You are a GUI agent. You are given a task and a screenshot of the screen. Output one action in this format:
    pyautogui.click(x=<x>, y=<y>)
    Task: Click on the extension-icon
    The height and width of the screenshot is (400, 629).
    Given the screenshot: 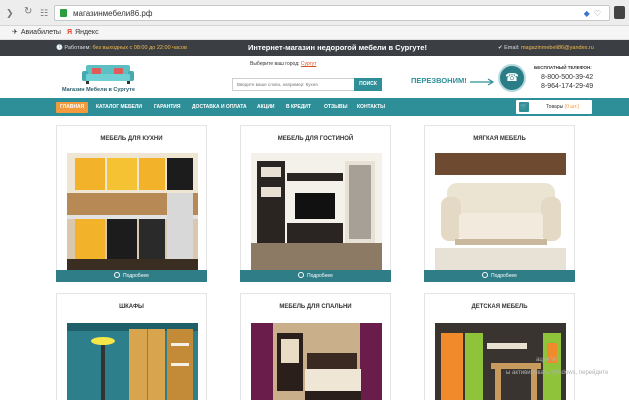 What is the action you would take?
    pyautogui.click(x=619, y=12)
    